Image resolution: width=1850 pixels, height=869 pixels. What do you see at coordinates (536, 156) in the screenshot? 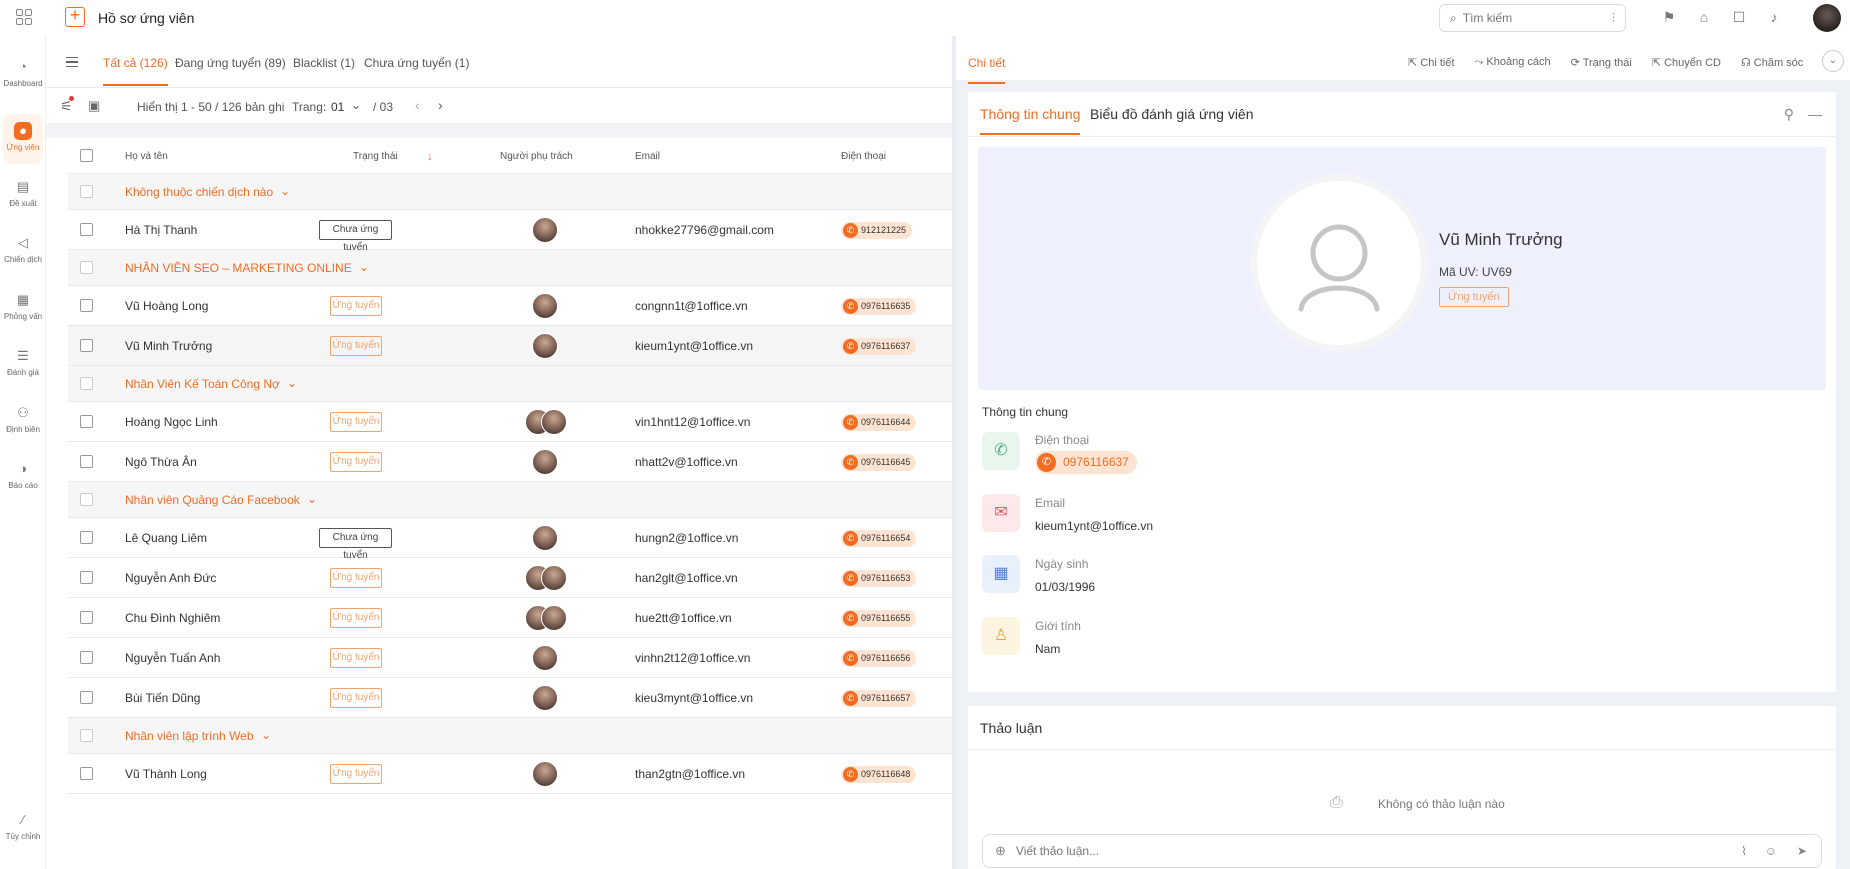
I see `col-owner: Người phụ trách` at bounding box center [536, 156].